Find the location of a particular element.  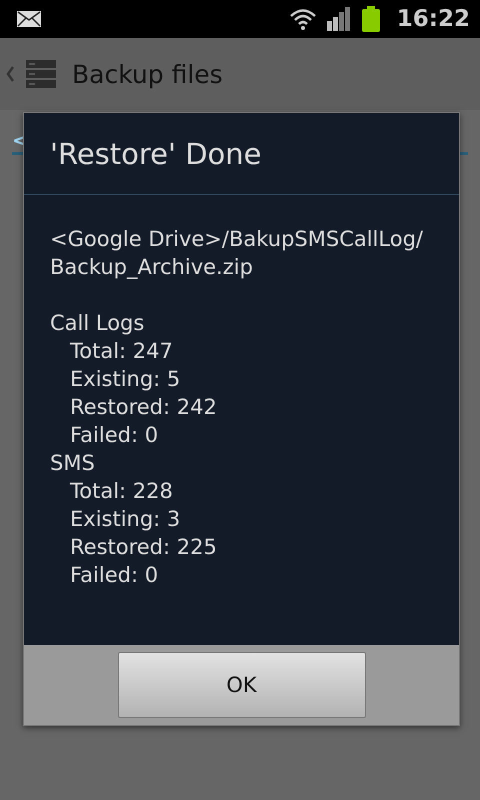

file-path: <Google Drive>/BakupSMSCallLog/ is located at coordinates (236, 239).